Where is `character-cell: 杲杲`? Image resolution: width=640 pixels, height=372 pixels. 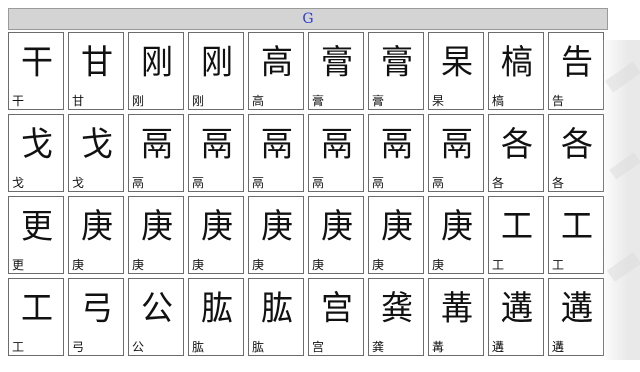
character-cell: 杲杲 is located at coordinates (456, 71).